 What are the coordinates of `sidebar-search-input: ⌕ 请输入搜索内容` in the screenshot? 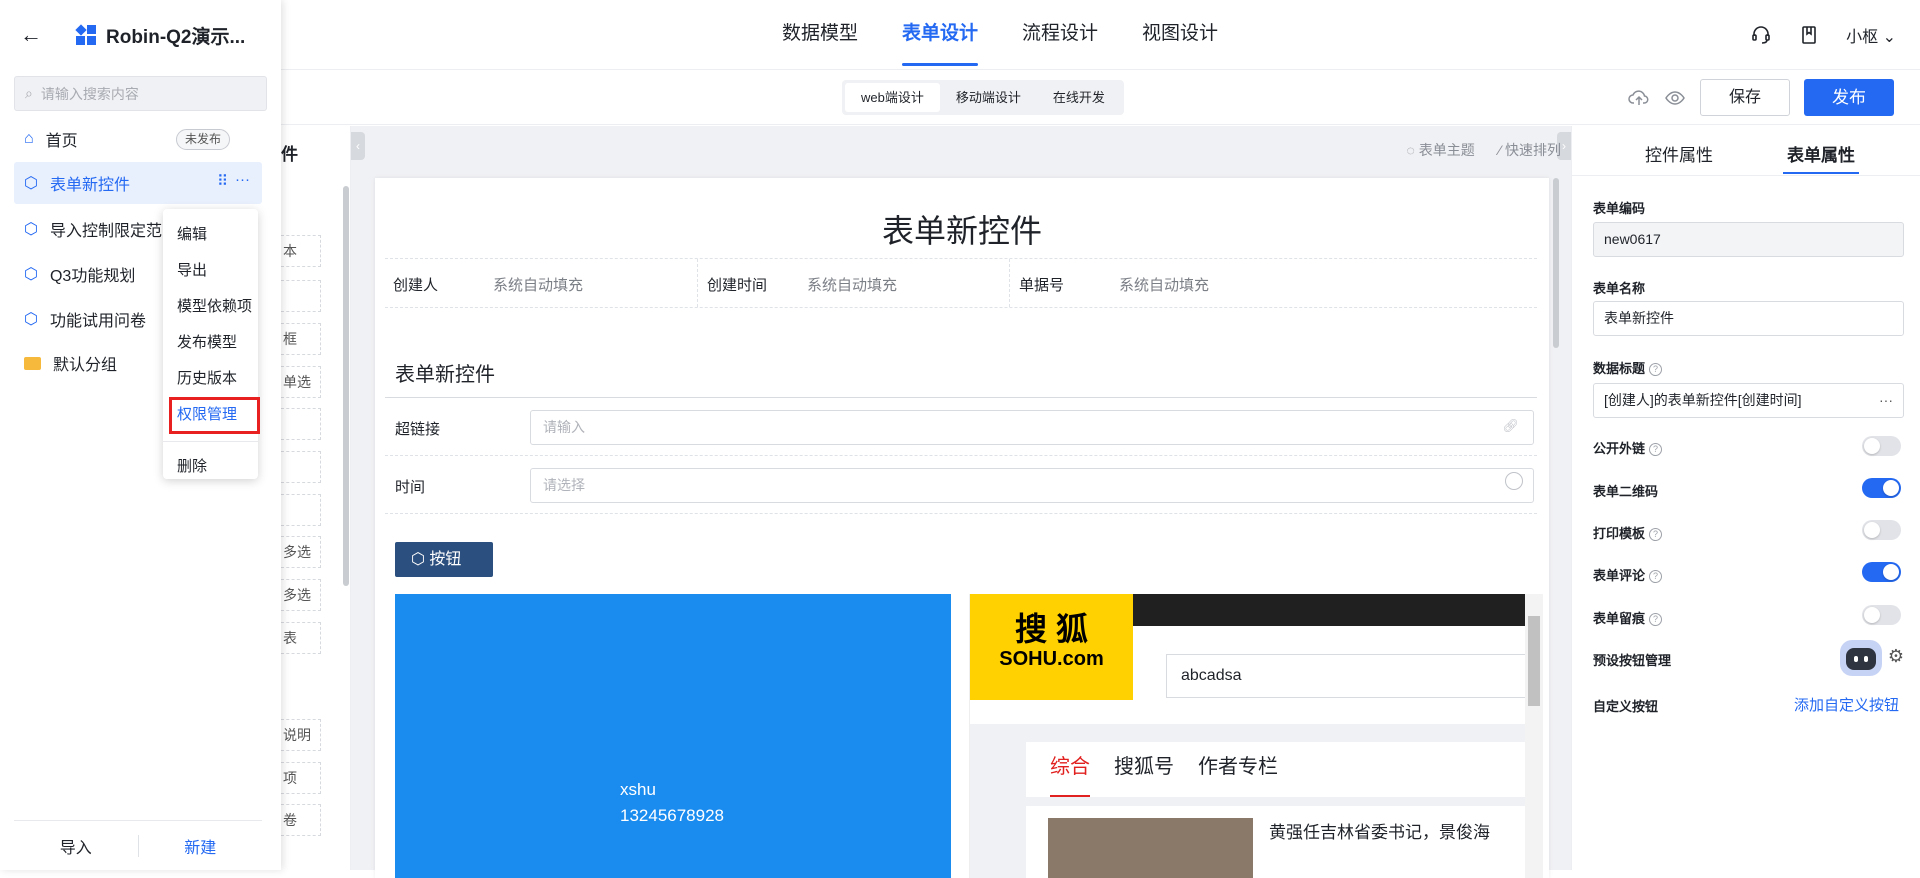 It's located at (140, 93).